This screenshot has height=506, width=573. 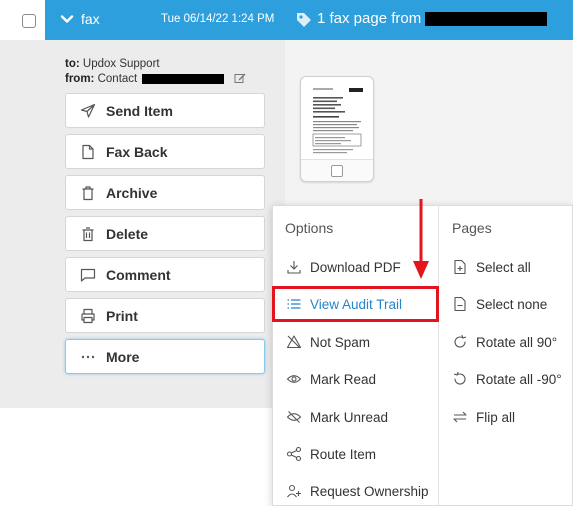 What do you see at coordinates (123, 356) in the screenshot?
I see `more-label: More` at bounding box center [123, 356].